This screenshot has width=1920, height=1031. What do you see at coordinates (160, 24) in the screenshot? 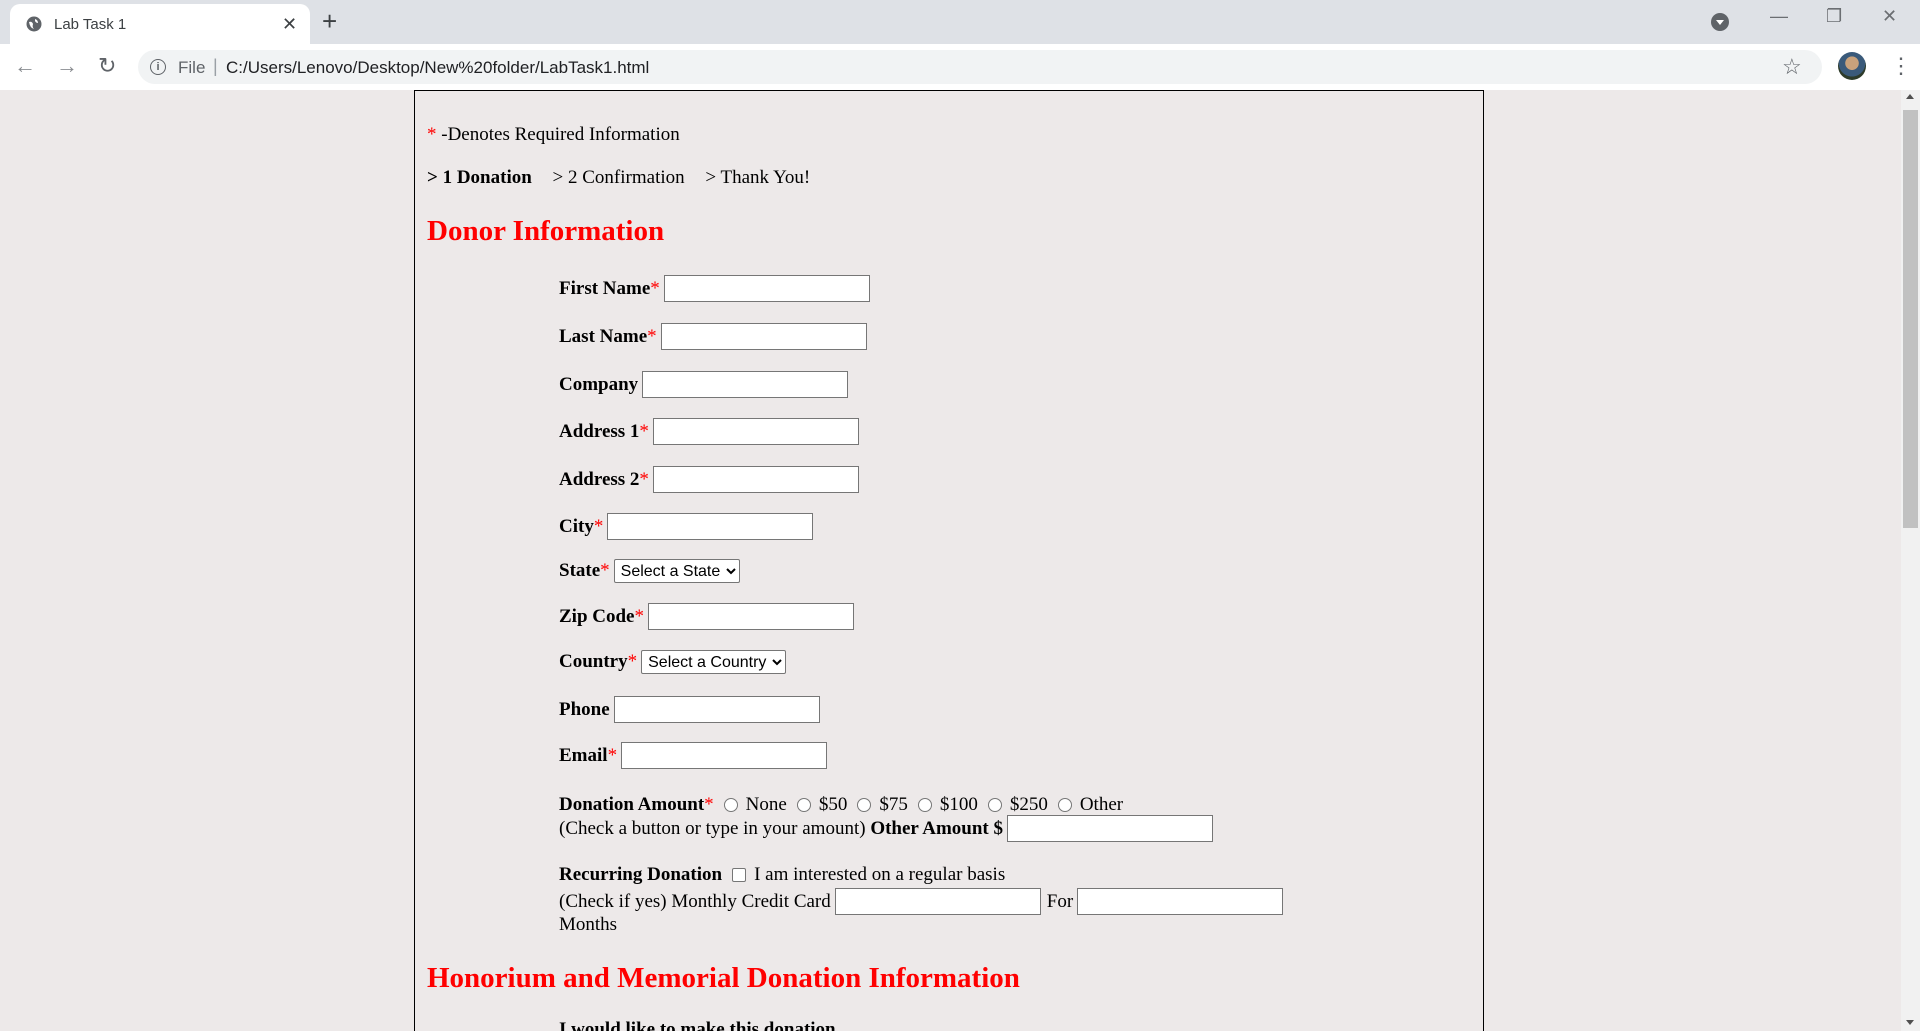
I see `browser-tab: Lab Task 1 ✕` at bounding box center [160, 24].